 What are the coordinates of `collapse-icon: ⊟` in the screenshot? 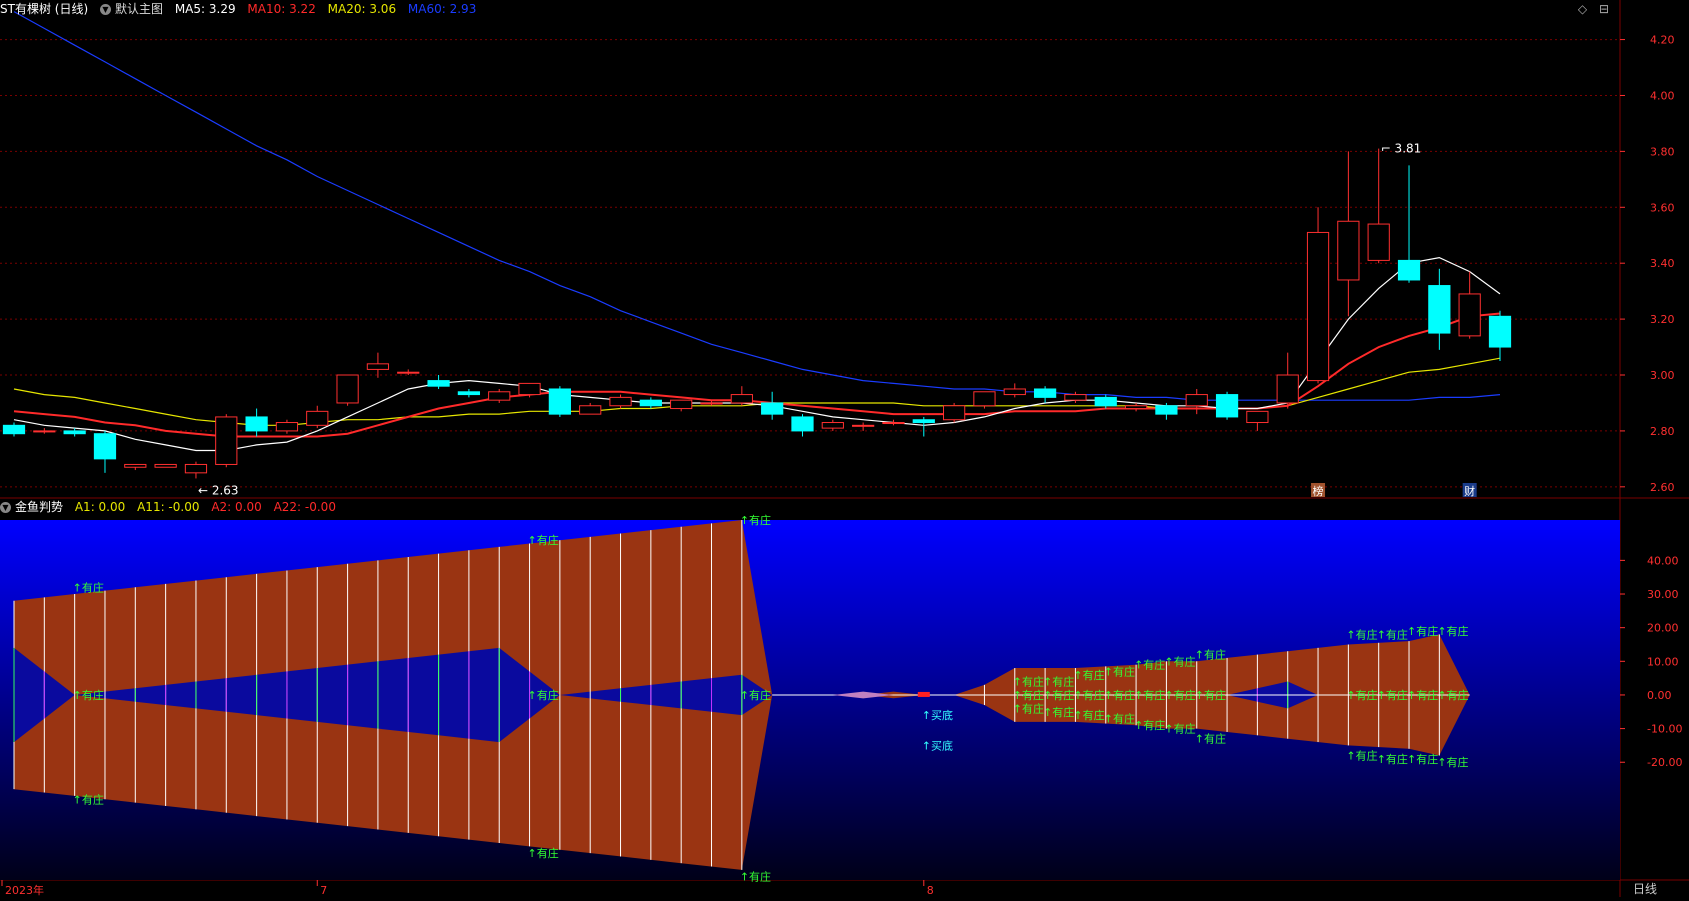 It's located at (1604, 9).